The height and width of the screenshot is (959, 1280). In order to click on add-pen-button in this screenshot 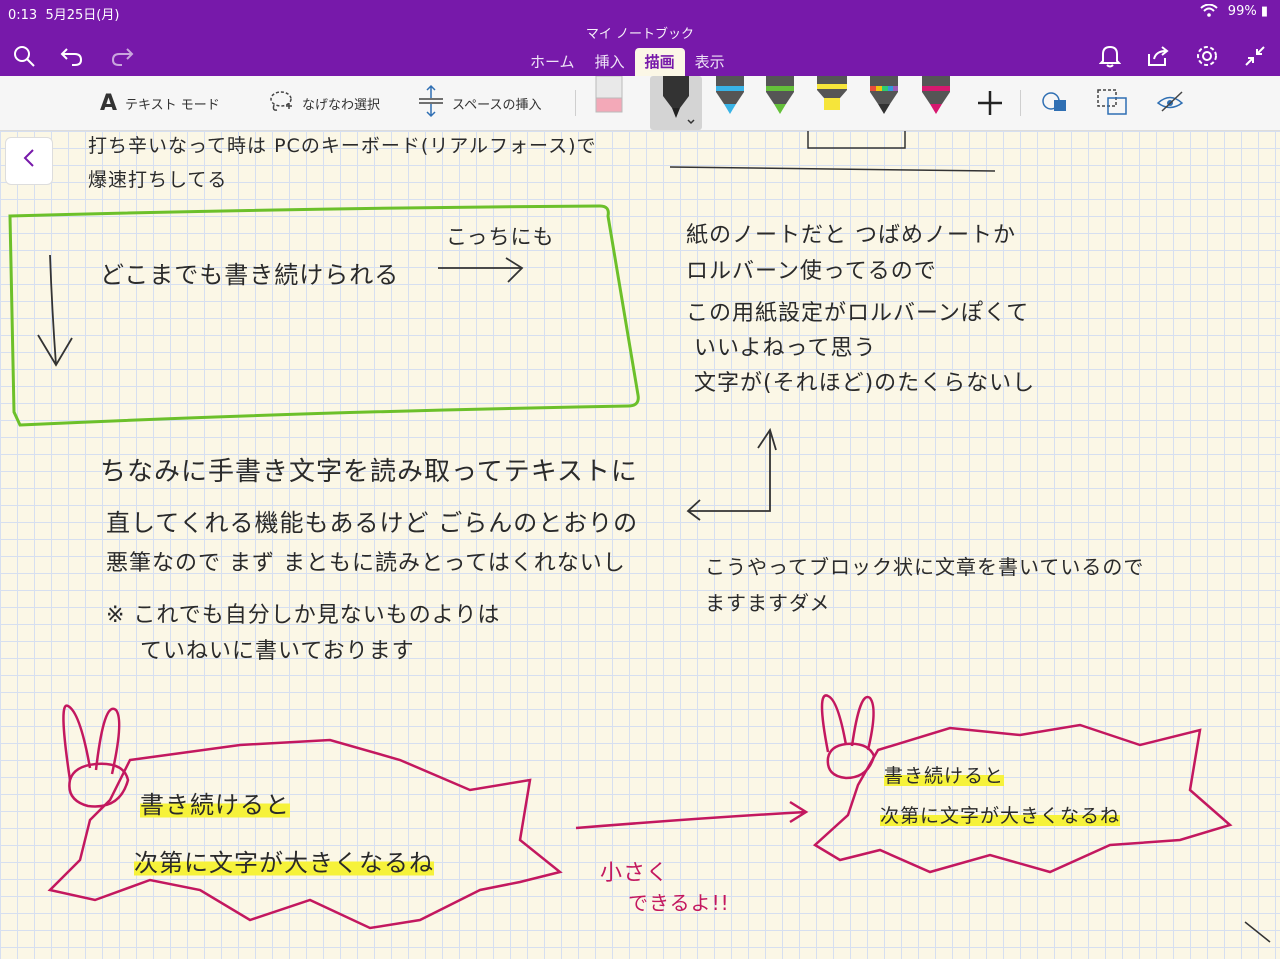, I will do `click(990, 103)`.